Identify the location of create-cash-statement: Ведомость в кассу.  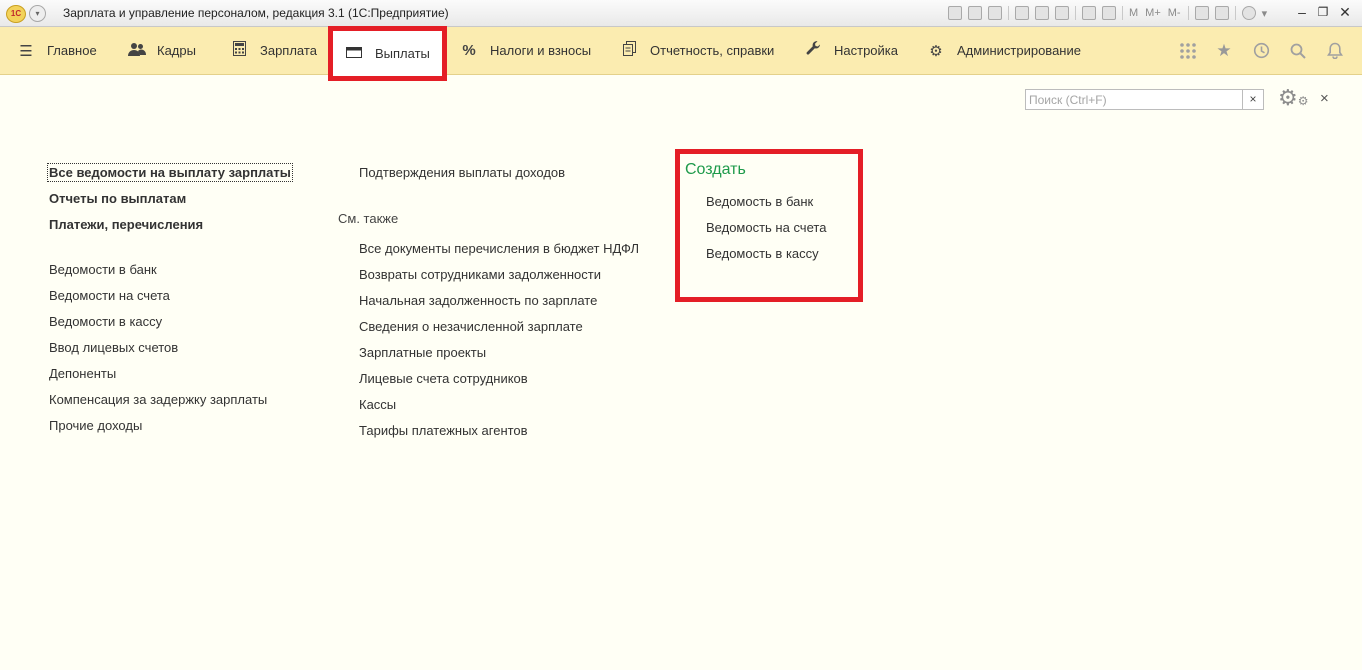
(762, 253).